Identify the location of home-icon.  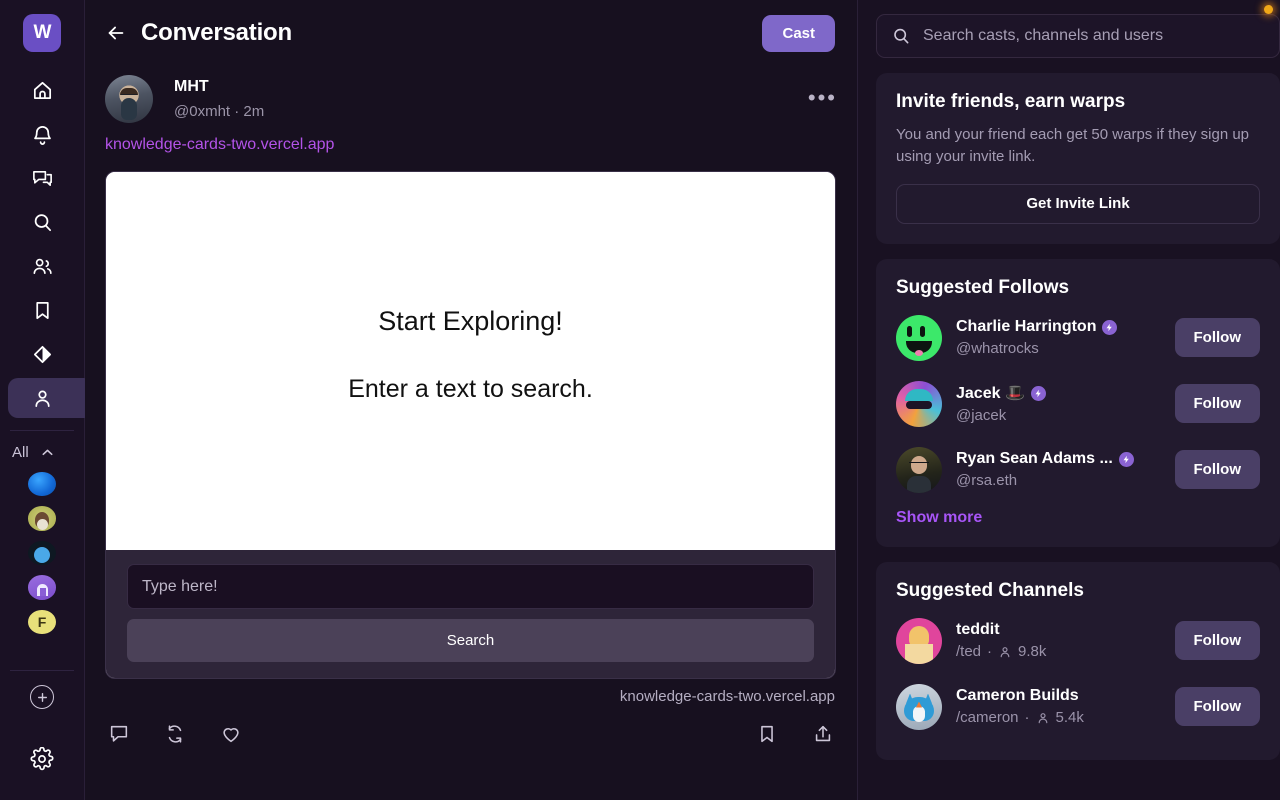
(42, 90).